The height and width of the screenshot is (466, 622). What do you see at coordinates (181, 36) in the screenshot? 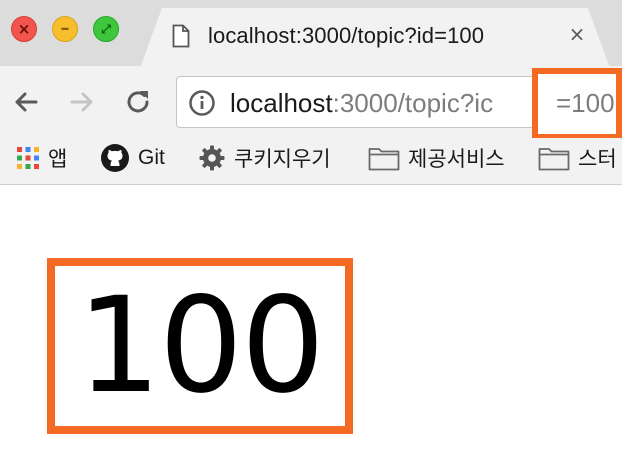
I see `document-icon` at bounding box center [181, 36].